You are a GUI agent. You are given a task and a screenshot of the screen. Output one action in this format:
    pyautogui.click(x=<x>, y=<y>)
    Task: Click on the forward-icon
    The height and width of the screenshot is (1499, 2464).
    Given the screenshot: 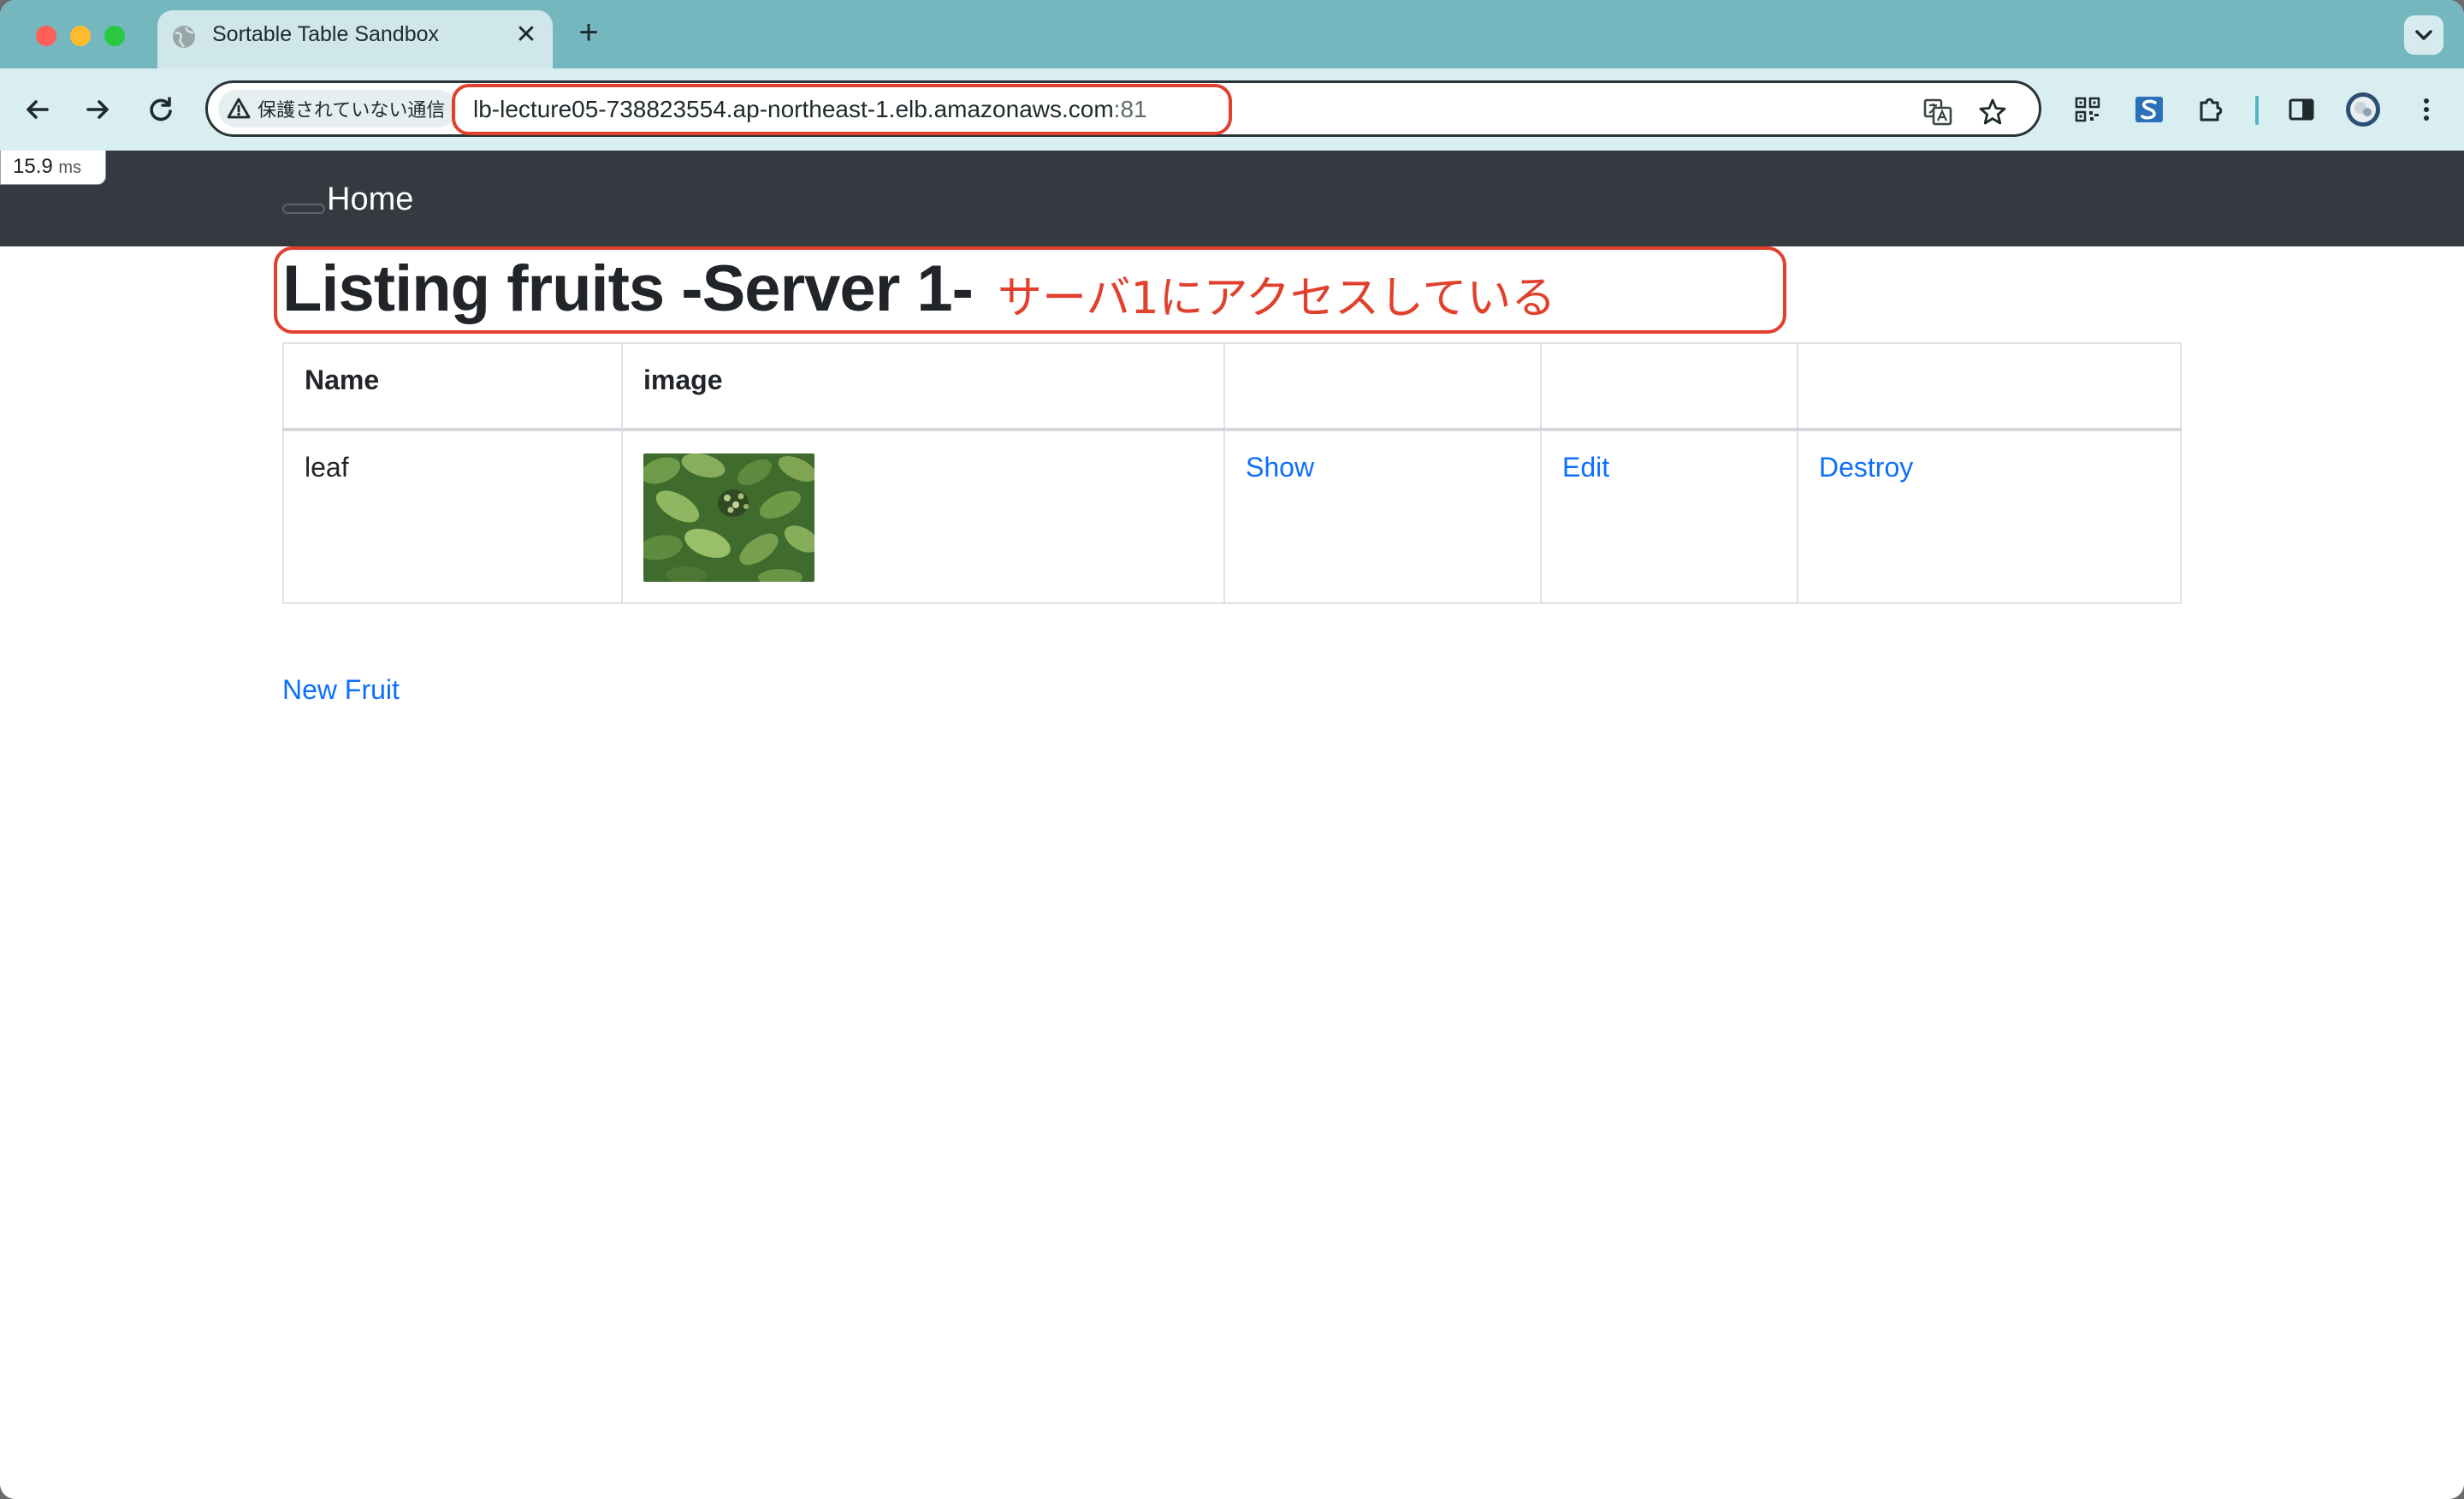 What is the action you would take?
    pyautogui.click(x=97, y=109)
    